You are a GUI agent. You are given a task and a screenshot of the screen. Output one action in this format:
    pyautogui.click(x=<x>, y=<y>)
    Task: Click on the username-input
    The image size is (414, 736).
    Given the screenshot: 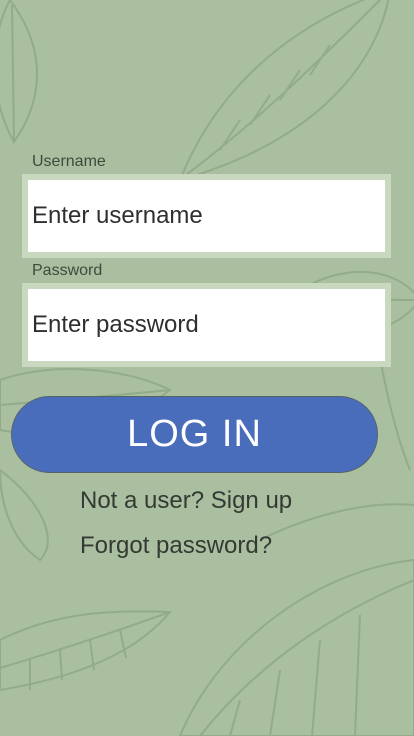 What is the action you would take?
    pyautogui.click(x=206, y=216)
    